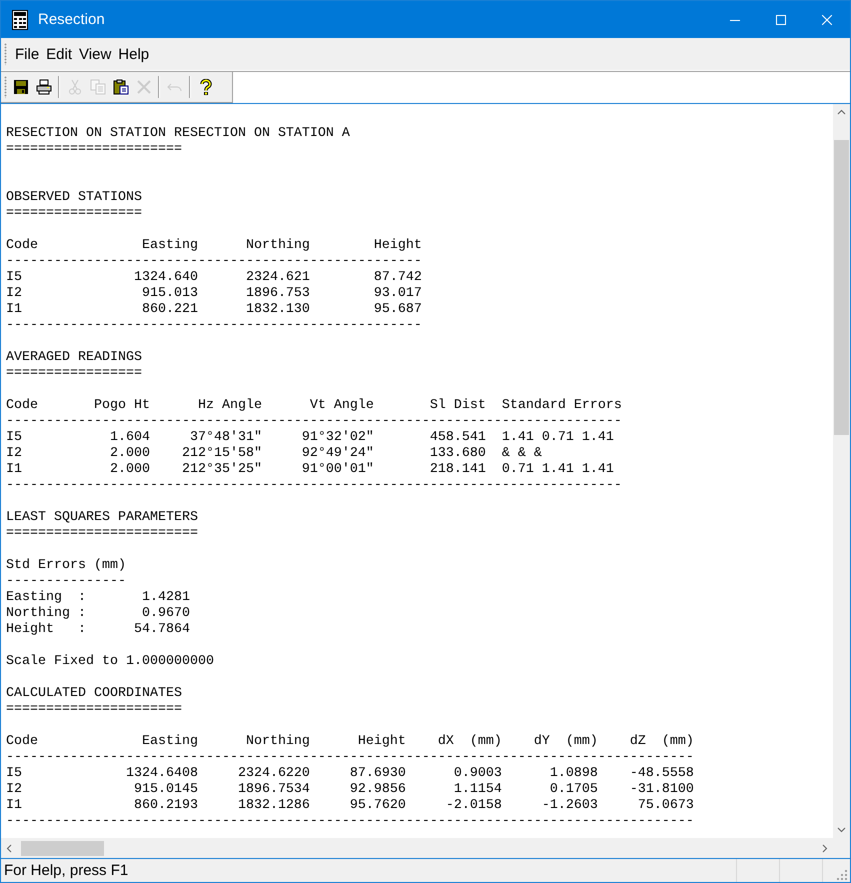 This screenshot has height=883, width=851. What do you see at coordinates (20, 20) in the screenshot?
I see `calculator-icon` at bounding box center [20, 20].